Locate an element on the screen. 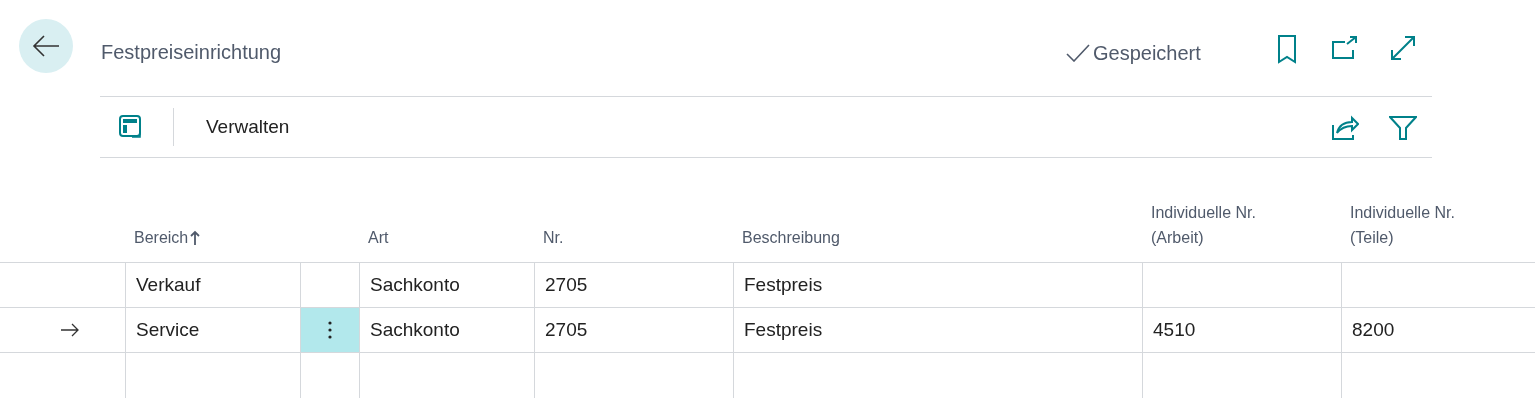 Image resolution: width=1535 pixels, height=410 pixels. page-title: Festpreiseinrichtung is located at coordinates (191, 52).